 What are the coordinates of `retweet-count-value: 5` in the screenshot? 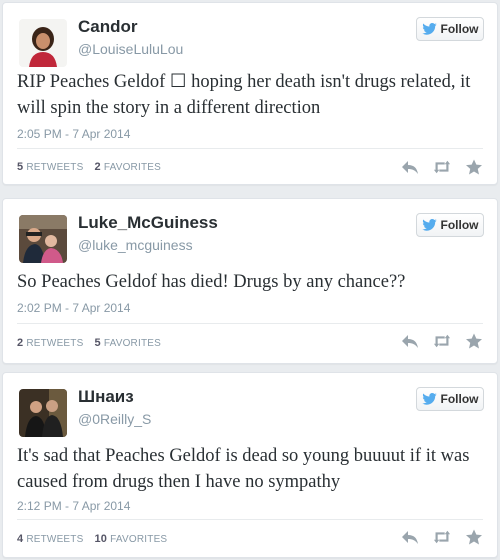 It's located at (20, 167).